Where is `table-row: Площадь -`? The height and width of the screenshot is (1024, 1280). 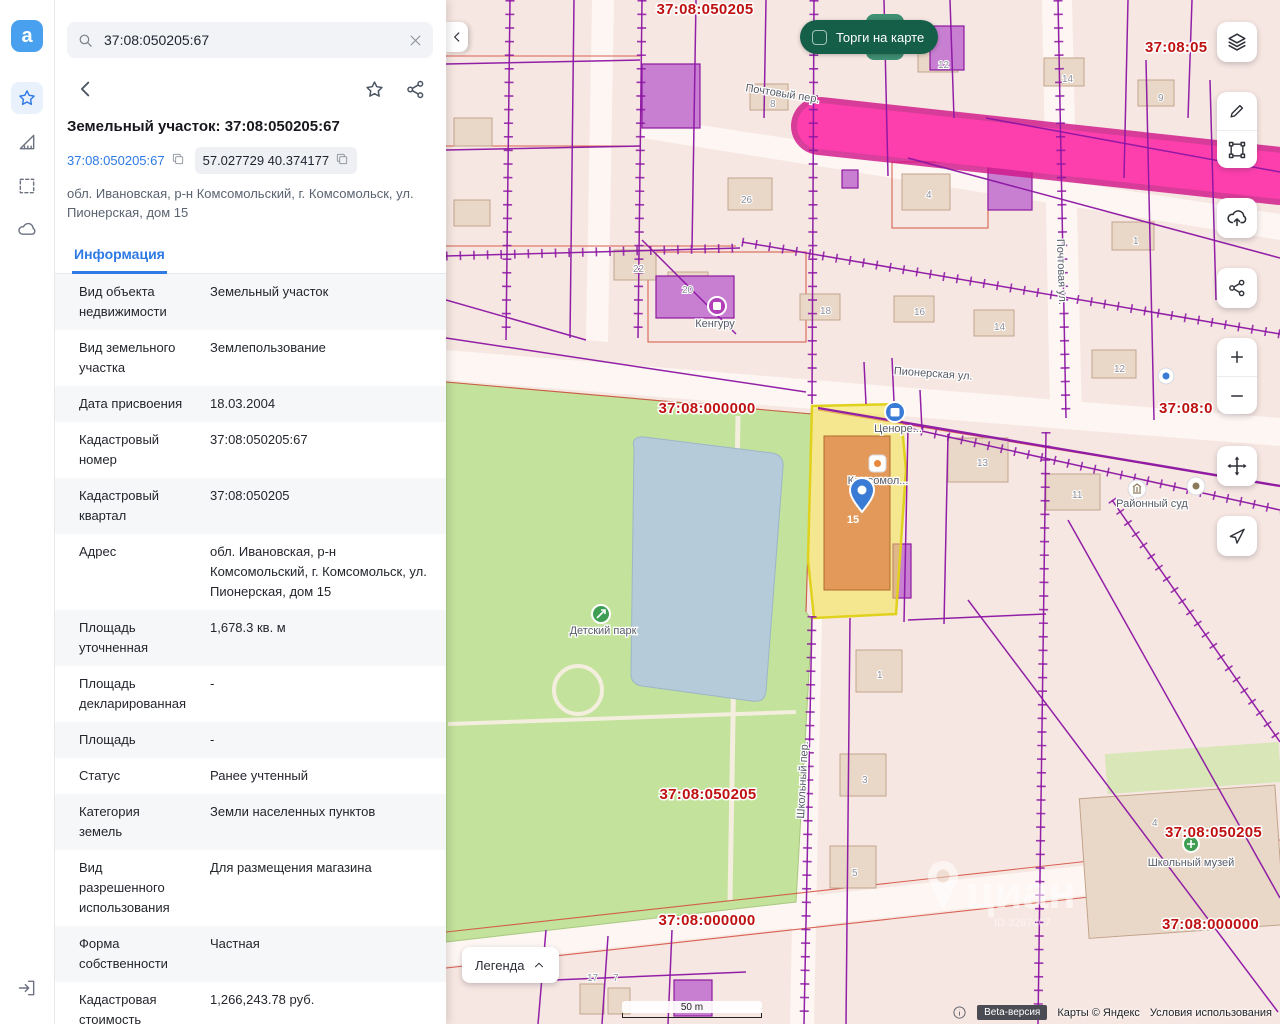 table-row: Площадь - is located at coordinates (250, 740).